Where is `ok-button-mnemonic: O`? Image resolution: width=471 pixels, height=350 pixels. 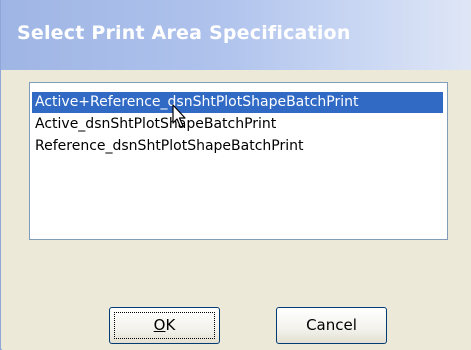 ok-button-mnemonic: O is located at coordinates (159, 325).